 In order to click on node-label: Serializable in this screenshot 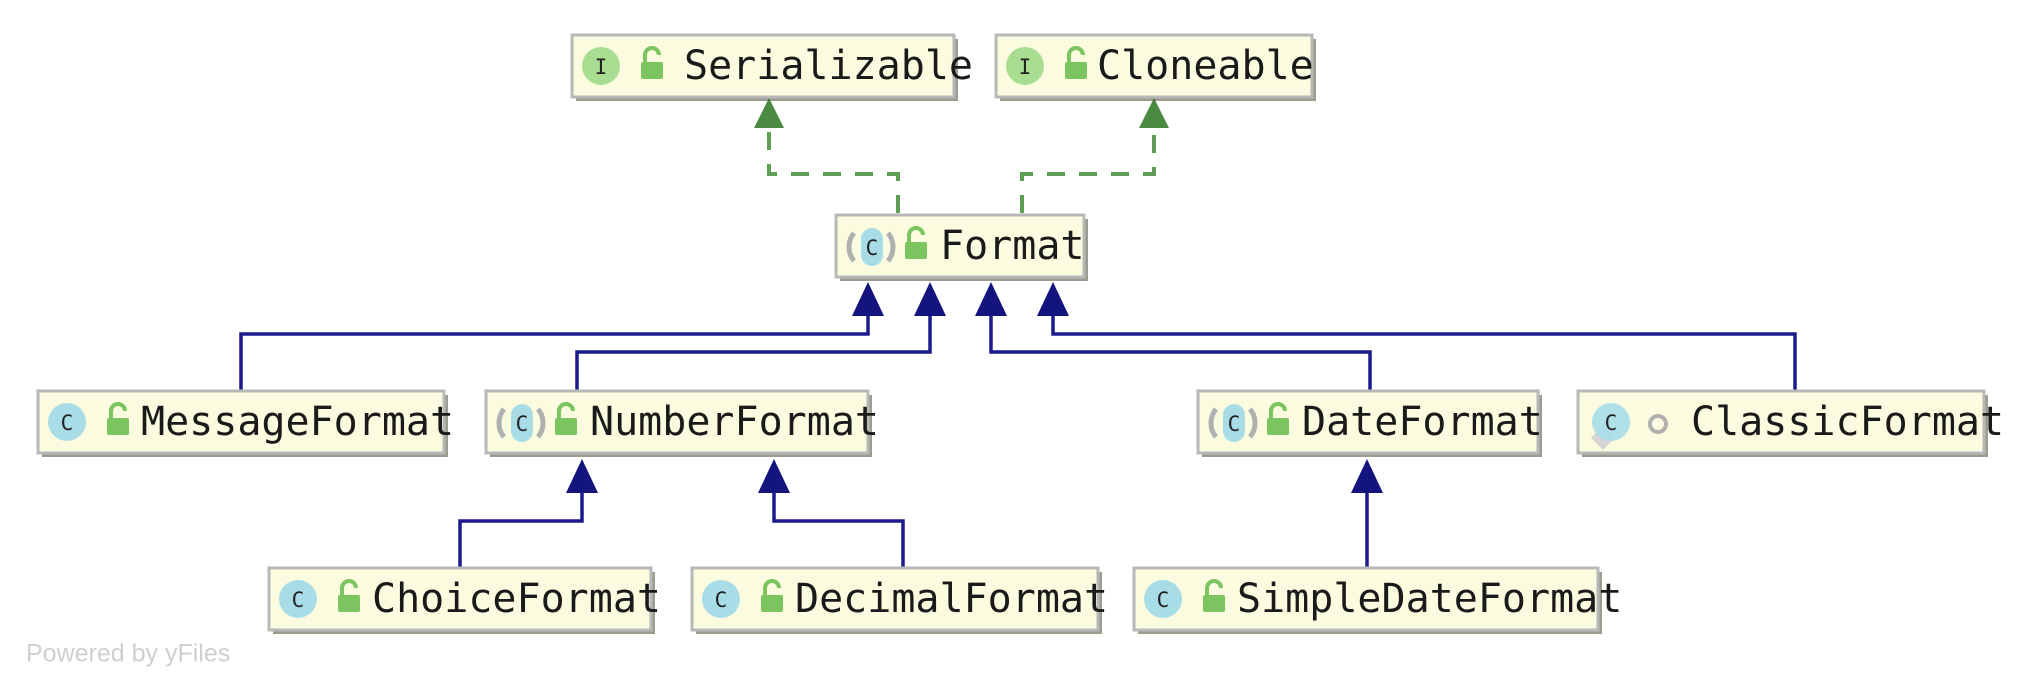, I will do `click(828, 66)`.